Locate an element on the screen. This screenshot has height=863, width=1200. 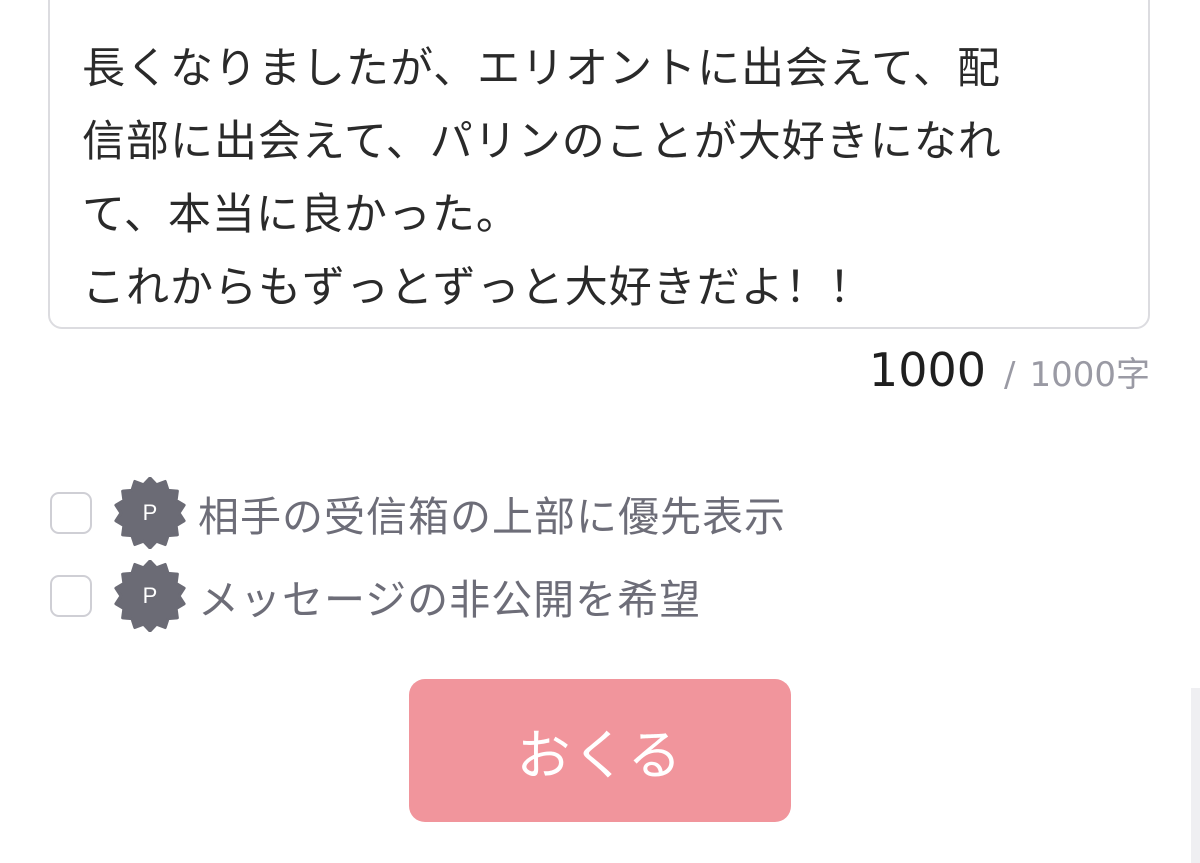
message-line: て、本当に良かった。 is located at coordinates (301, 215).